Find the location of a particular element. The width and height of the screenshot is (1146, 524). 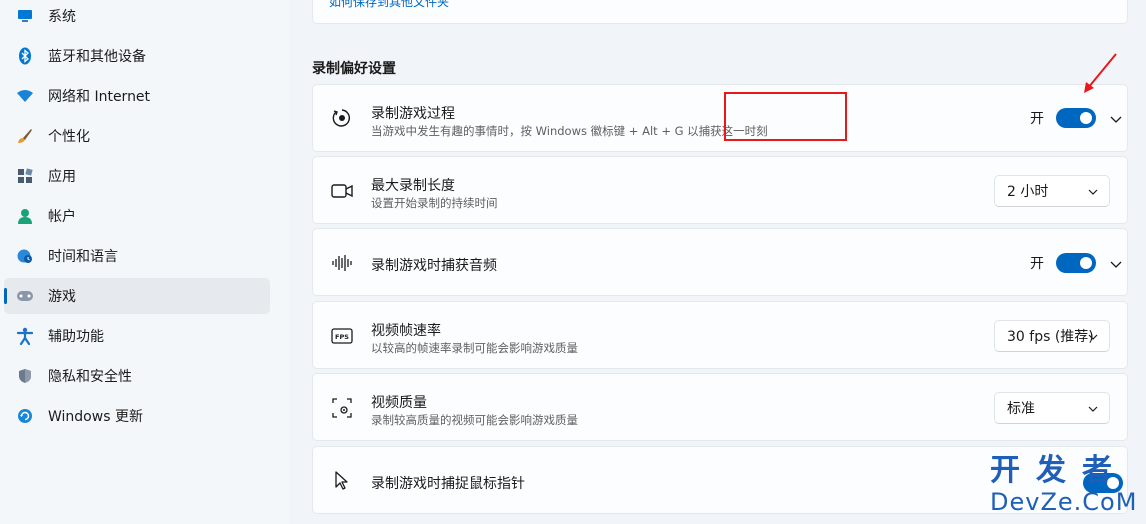

row-subtitle: 设置开始录制的持续时间 is located at coordinates (434, 203).